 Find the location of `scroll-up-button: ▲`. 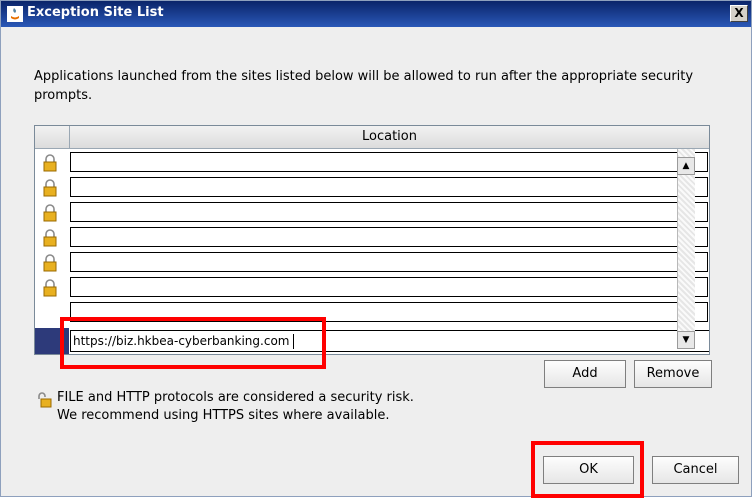

scroll-up-button: ▲ is located at coordinates (686, 166).